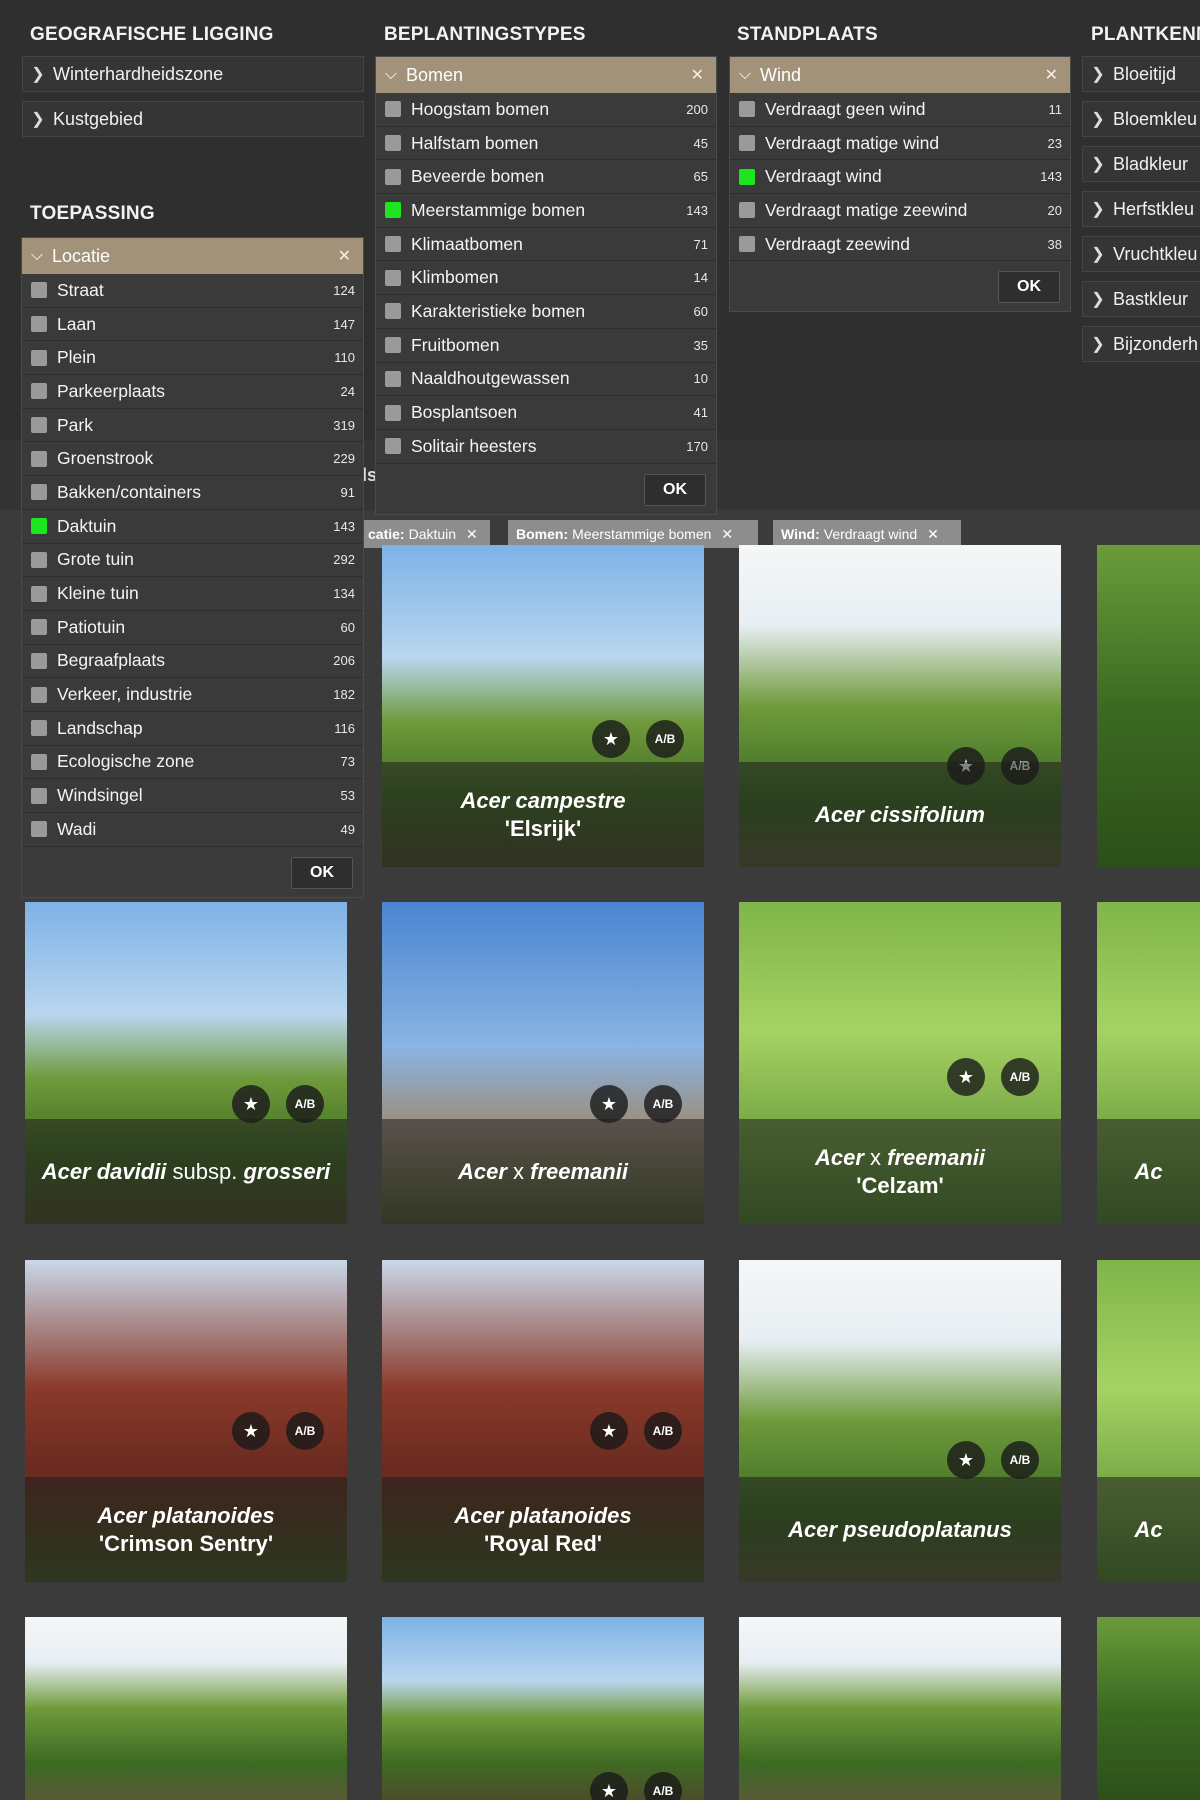  I want to click on filter-option: Groenstrook 229, so click(192, 459).